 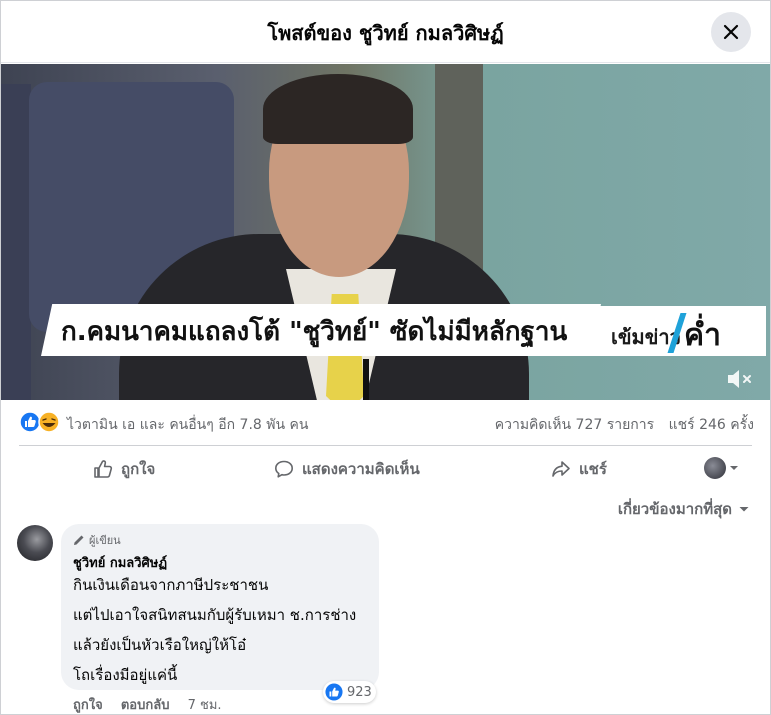 What do you see at coordinates (366, 379) in the screenshot?
I see `video-microphone` at bounding box center [366, 379].